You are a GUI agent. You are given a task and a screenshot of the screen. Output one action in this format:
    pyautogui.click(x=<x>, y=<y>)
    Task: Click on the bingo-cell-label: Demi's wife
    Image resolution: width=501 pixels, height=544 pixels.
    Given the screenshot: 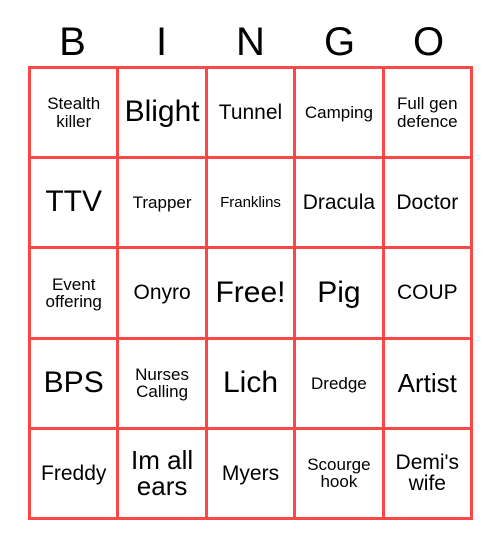 What is the action you would take?
    pyautogui.click(x=427, y=473)
    